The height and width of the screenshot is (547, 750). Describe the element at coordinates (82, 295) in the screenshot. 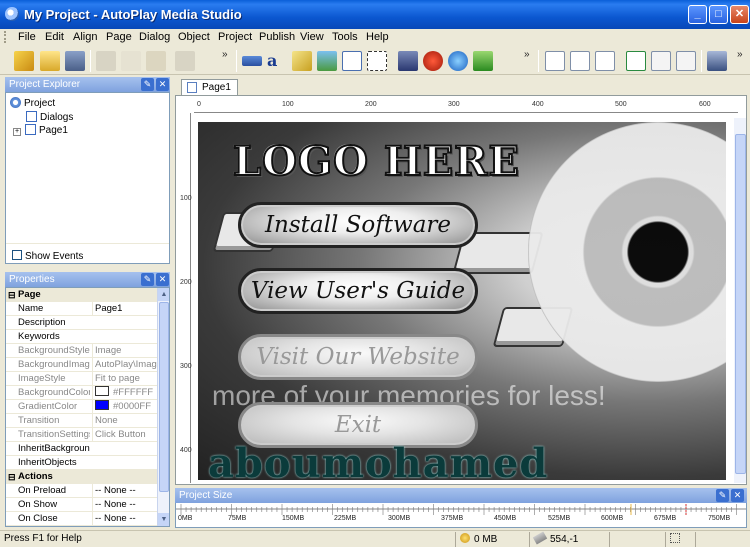

I see `property-category: ⊟ Page` at that location.